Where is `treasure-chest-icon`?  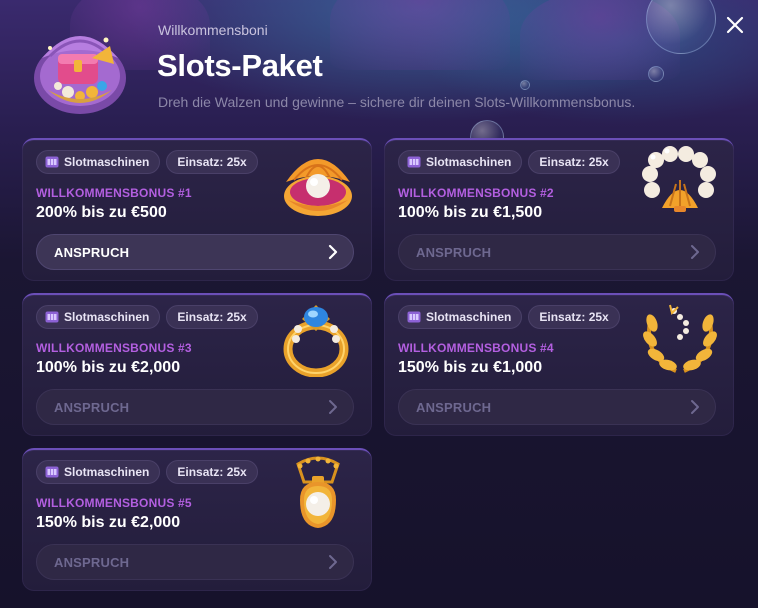
treasure-chest-icon is located at coordinates (80, 75).